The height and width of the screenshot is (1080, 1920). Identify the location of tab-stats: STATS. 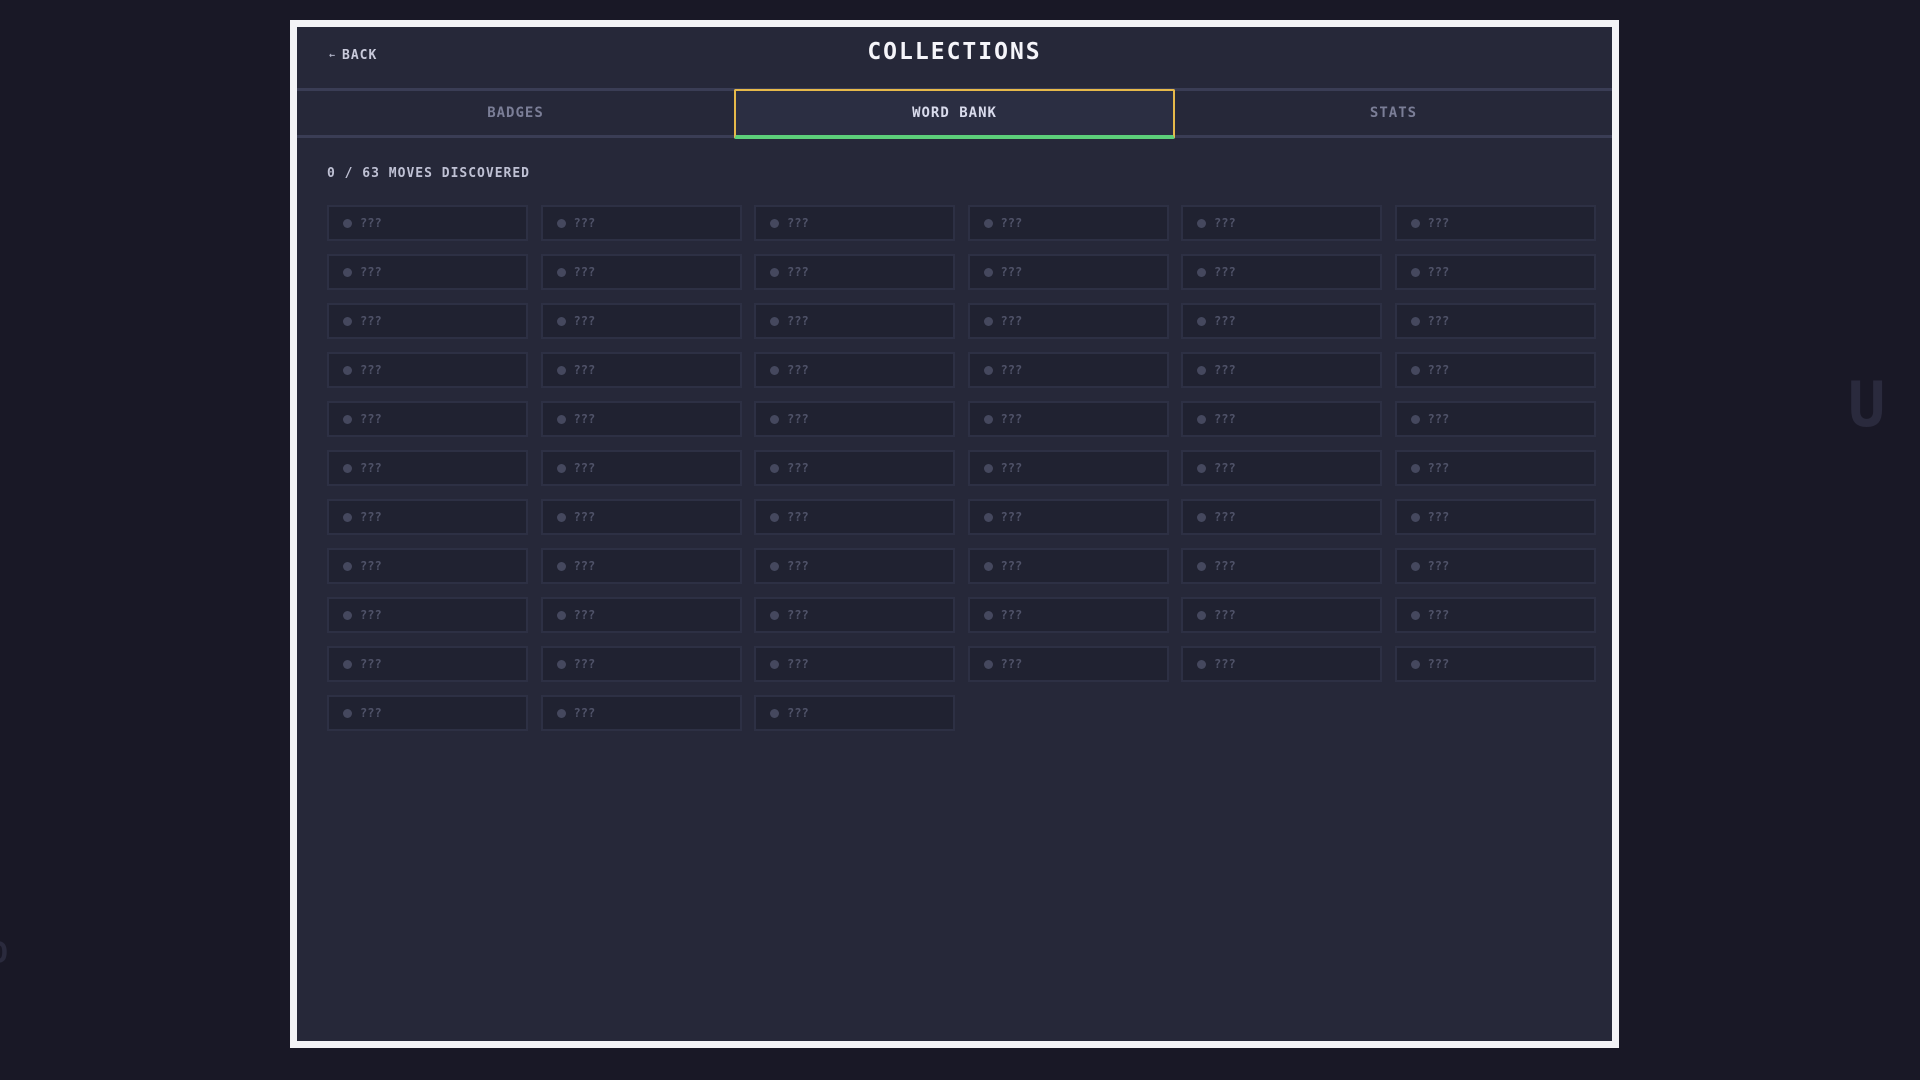
(1393, 113).